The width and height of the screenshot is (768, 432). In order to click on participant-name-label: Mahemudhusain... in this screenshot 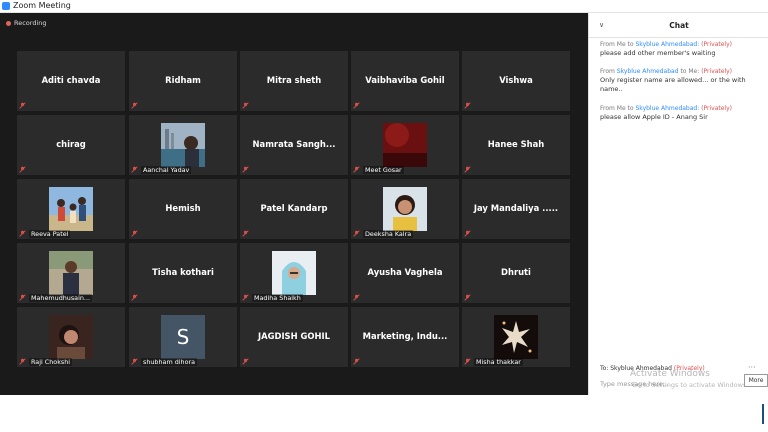, I will do `click(61, 298)`.